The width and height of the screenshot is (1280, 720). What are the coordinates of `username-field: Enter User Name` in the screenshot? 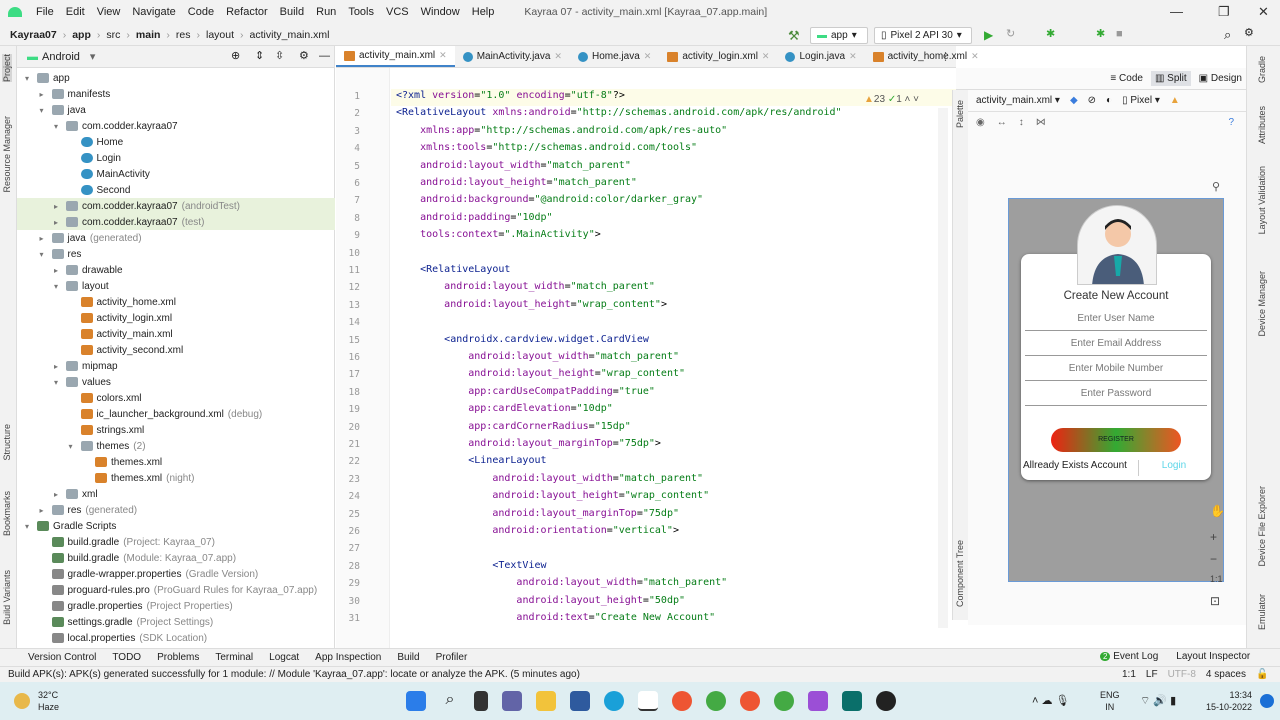 It's located at (1116, 319).